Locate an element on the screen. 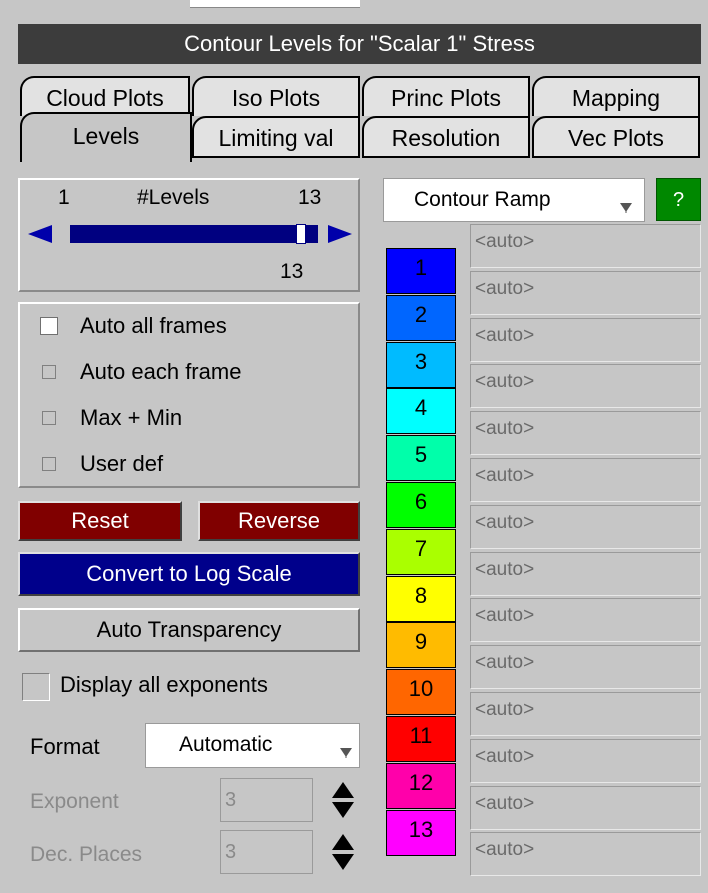 Image resolution: width=708 pixels, height=893 pixels. level-swatch-13: 13 is located at coordinates (421, 832).